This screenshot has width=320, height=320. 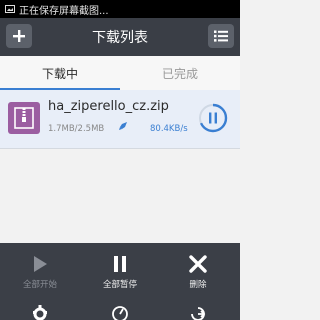 What do you see at coordinates (76, 129) in the screenshot?
I see `file-size: 1.7MB/2.5MB` at bounding box center [76, 129].